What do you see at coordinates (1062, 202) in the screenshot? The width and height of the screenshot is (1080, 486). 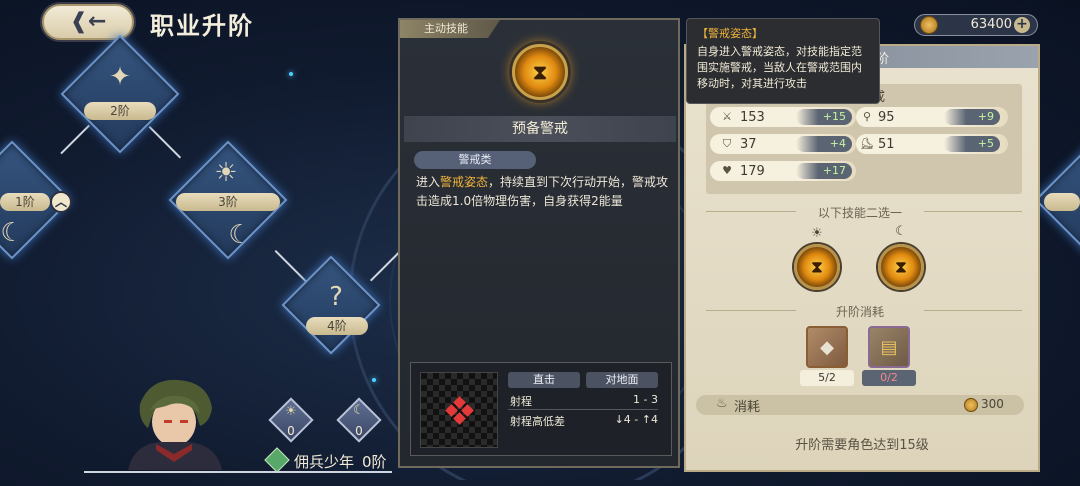 I see `tier-label-edge` at bounding box center [1062, 202].